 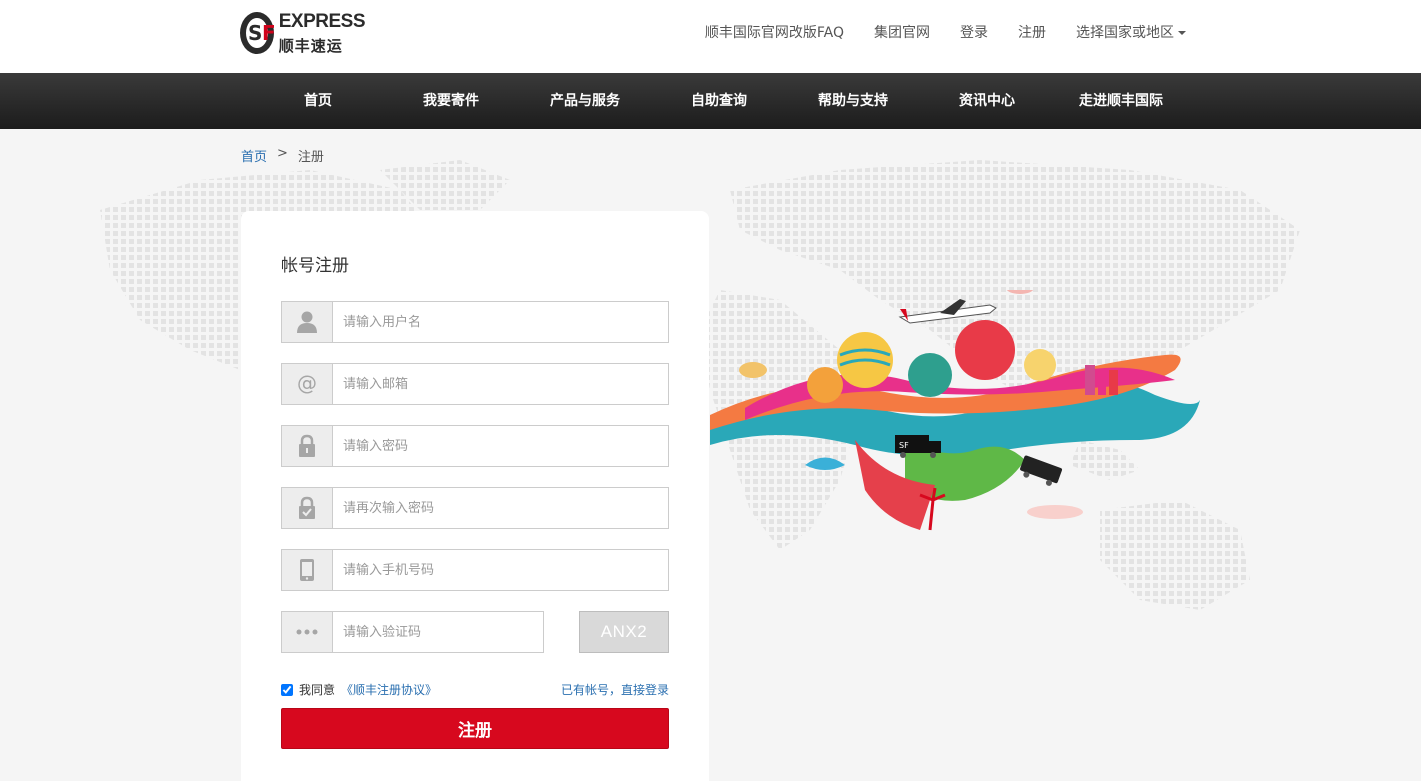 I want to click on username-field, so click(x=475, y=322).